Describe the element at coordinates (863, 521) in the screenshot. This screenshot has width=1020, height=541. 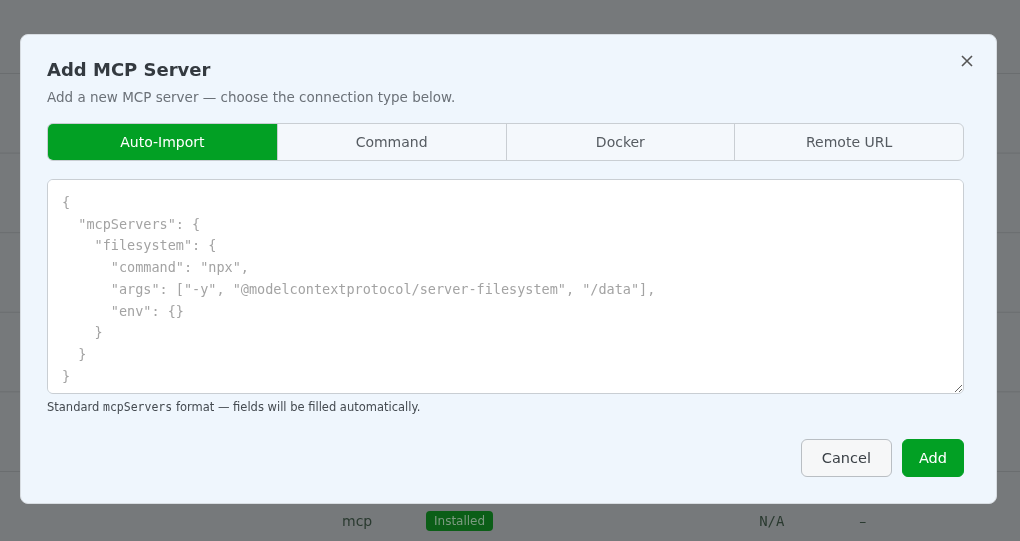
I see `dash-text: –` at that location.